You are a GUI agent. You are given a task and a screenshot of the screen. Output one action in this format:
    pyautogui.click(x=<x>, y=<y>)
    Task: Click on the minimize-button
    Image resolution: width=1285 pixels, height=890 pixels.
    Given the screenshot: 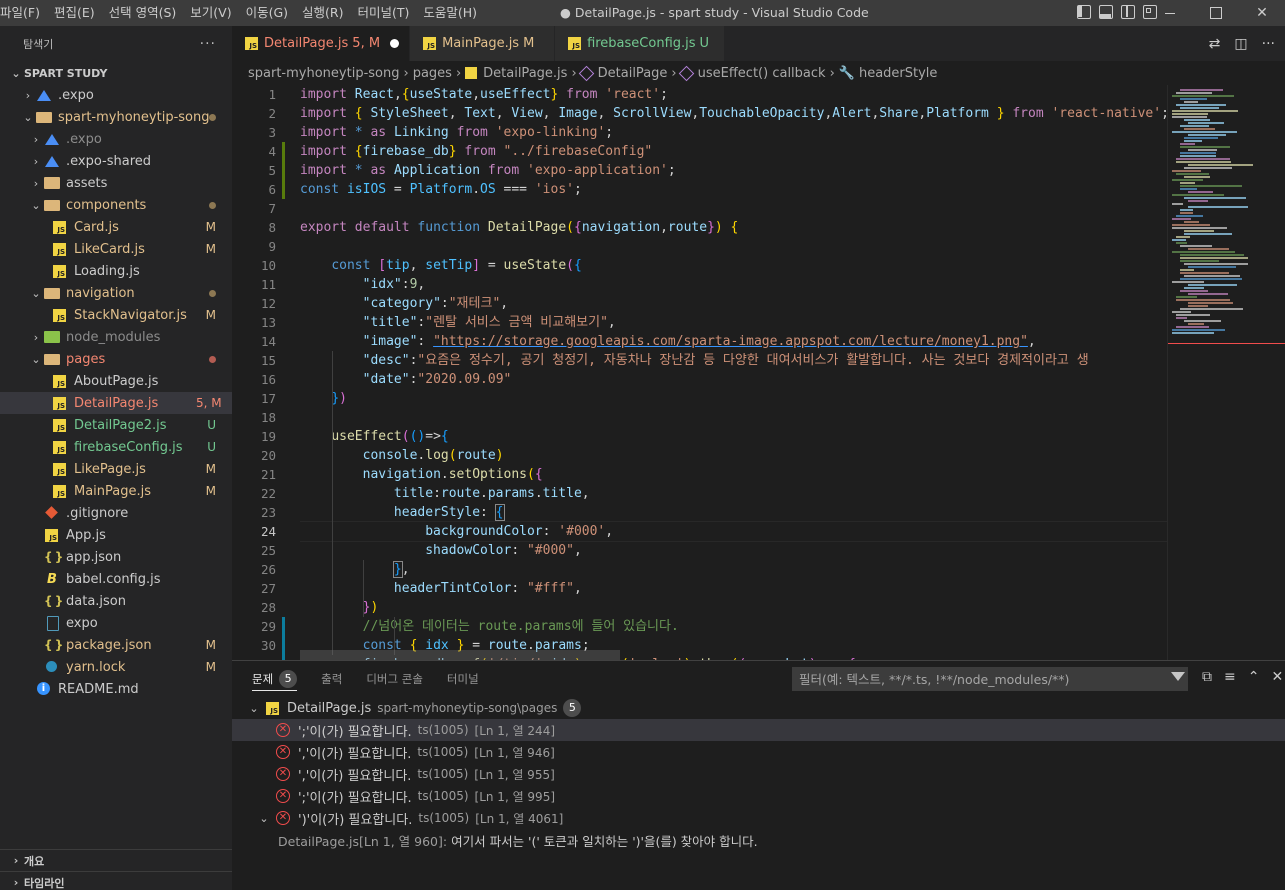 What is the action you would take?
    pyautogui.click(x=1170, y=13)
    